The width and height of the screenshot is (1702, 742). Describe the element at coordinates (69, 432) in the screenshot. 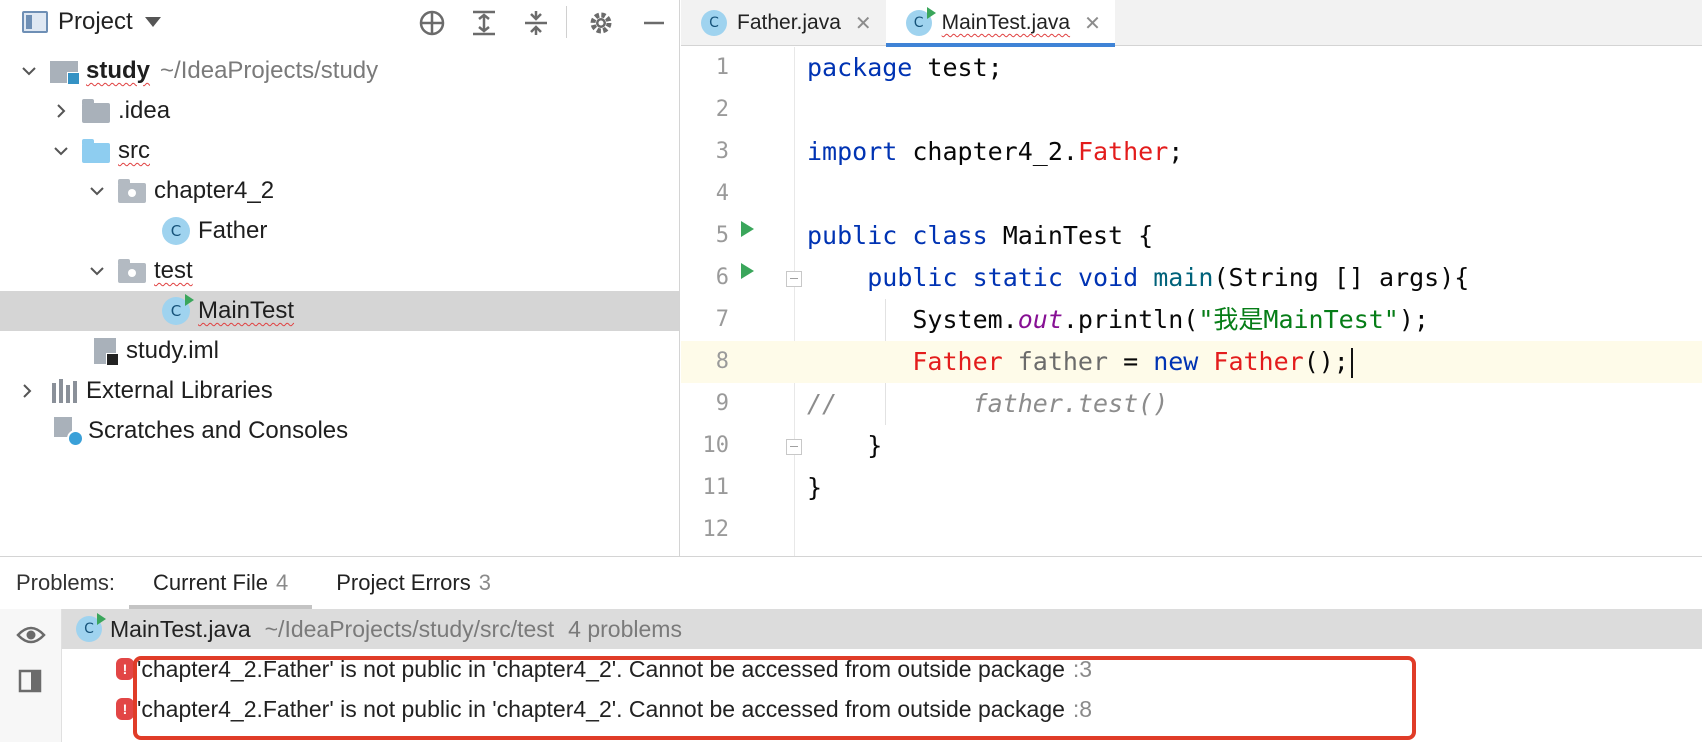

I see `scratches-icon` at that location.